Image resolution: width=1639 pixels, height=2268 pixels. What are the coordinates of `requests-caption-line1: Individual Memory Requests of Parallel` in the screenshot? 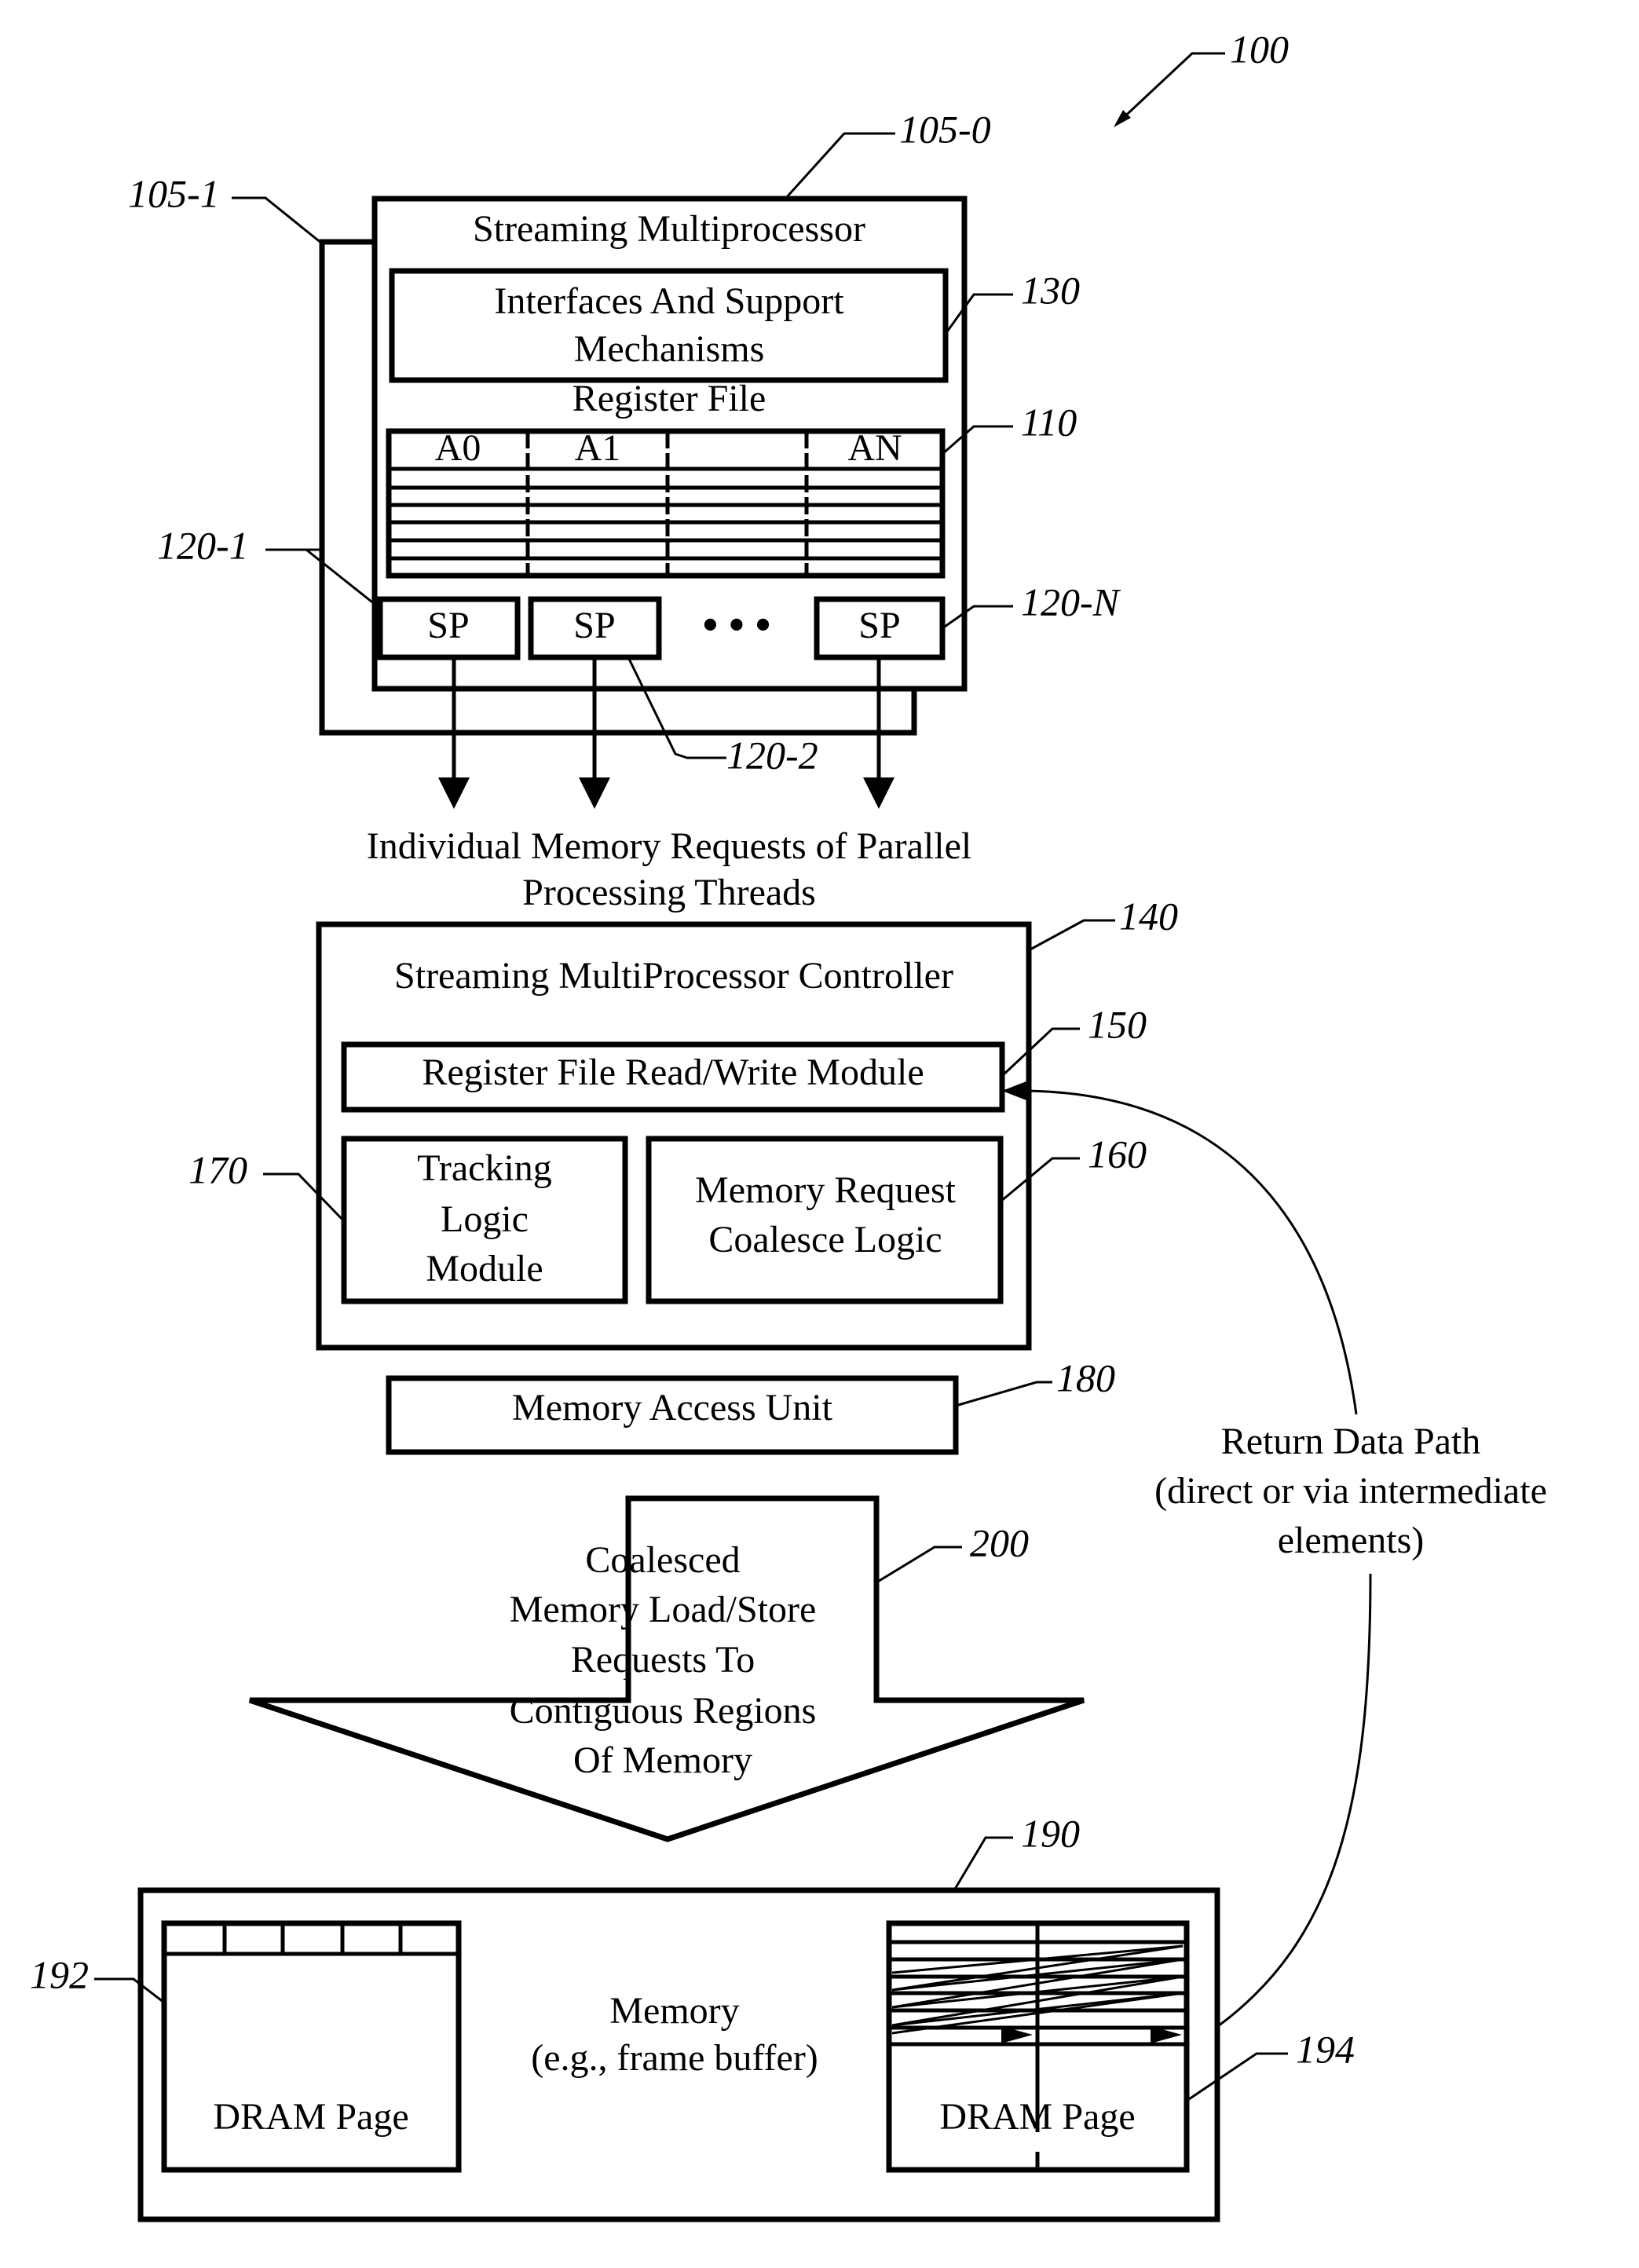 It's located at (669, 846).